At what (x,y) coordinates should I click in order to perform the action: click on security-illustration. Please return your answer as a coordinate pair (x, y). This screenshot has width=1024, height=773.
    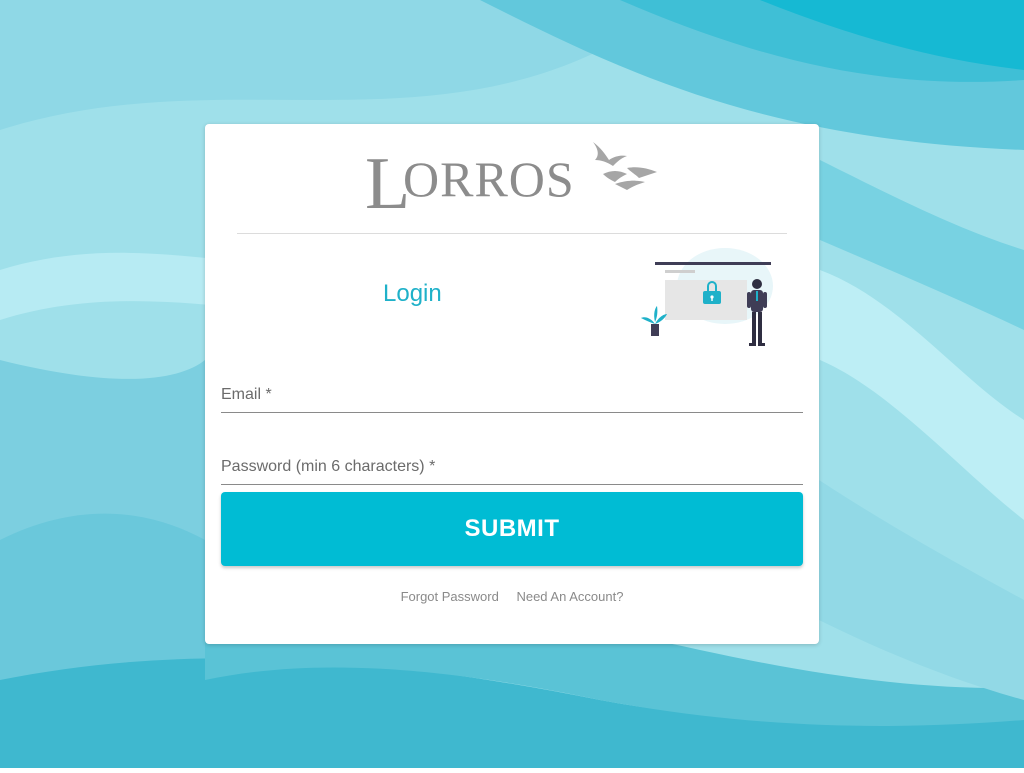
    Looking at the image, I should click on (712, 299).